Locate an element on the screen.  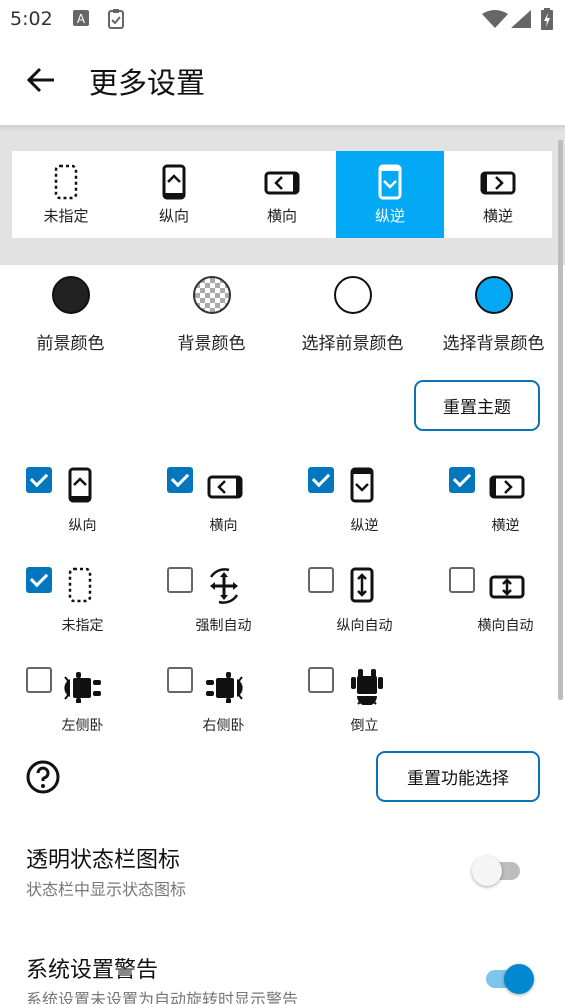
transparent-statusbar-toggle is located at coordinates (499, 870).